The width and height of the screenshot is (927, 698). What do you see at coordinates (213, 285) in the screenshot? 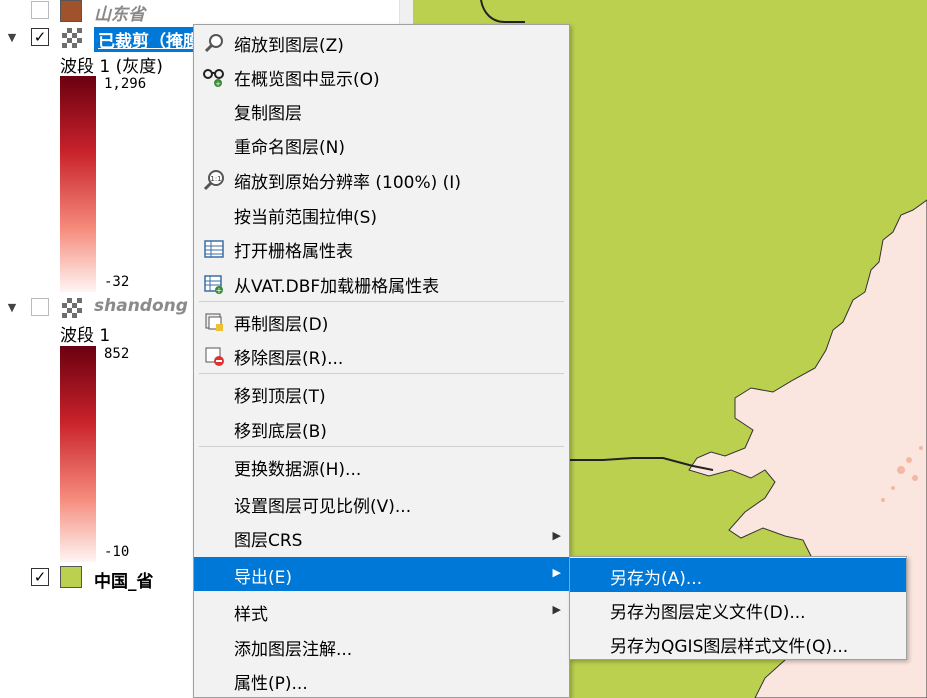
I see `load-attribute-table-icon: +` at bounding box center [213, 285].